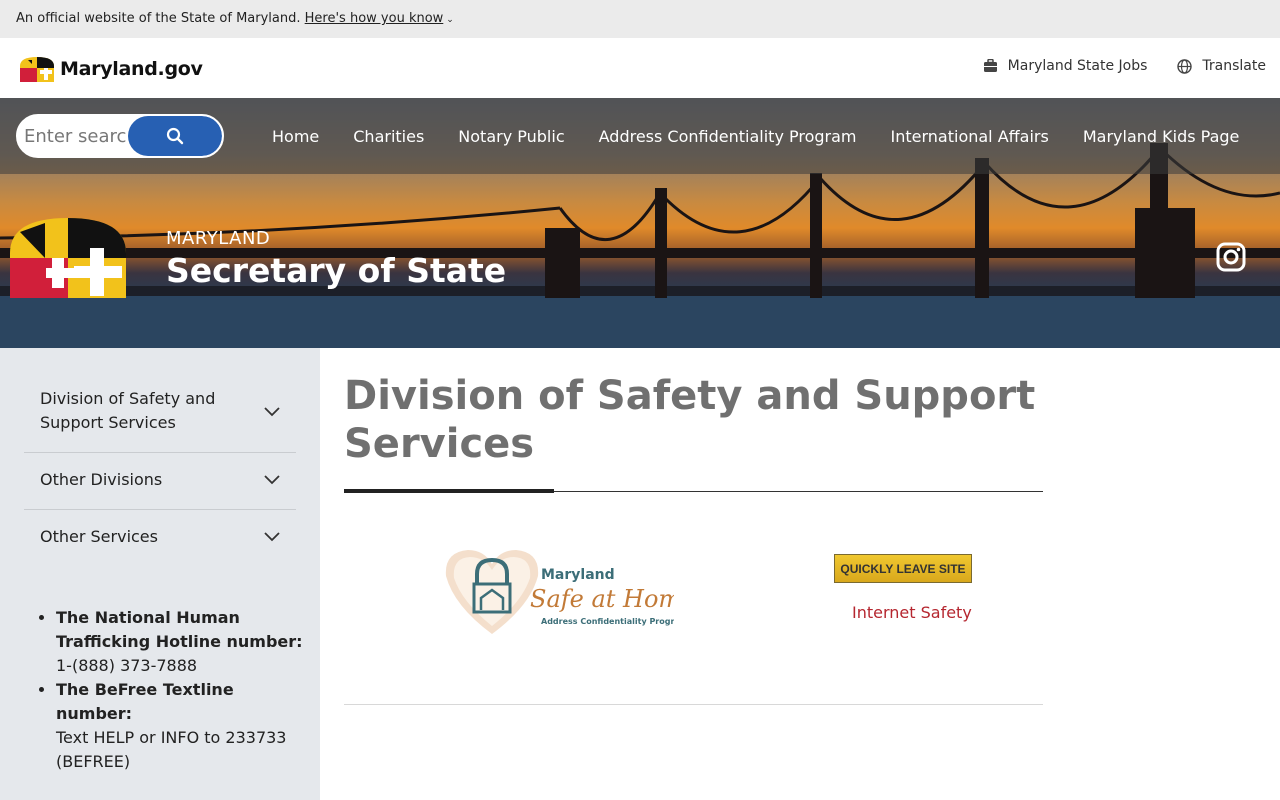  I want to click on page-title: Division of Safety and Support Services, so click(690, 420).